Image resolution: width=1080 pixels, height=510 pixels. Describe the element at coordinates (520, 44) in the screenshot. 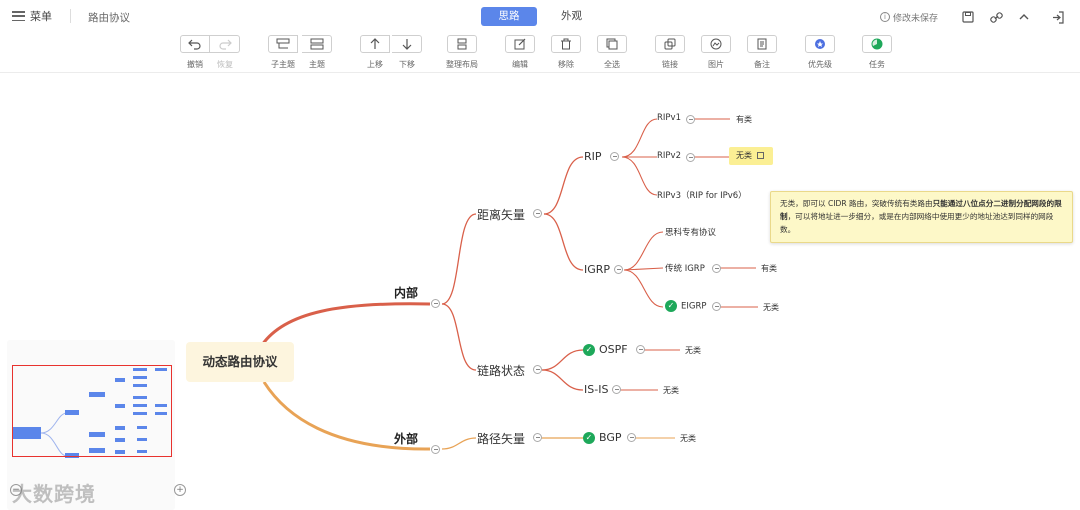

I see `edit-icon` at that location.